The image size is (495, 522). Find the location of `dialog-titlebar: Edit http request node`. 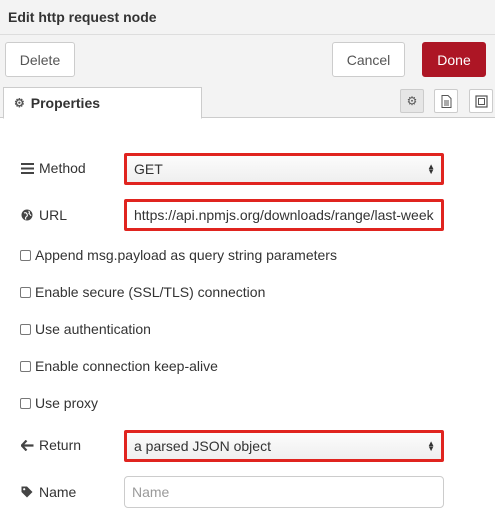

dialog-titlebar: Edit http request node is located at coordinates (247, 17).